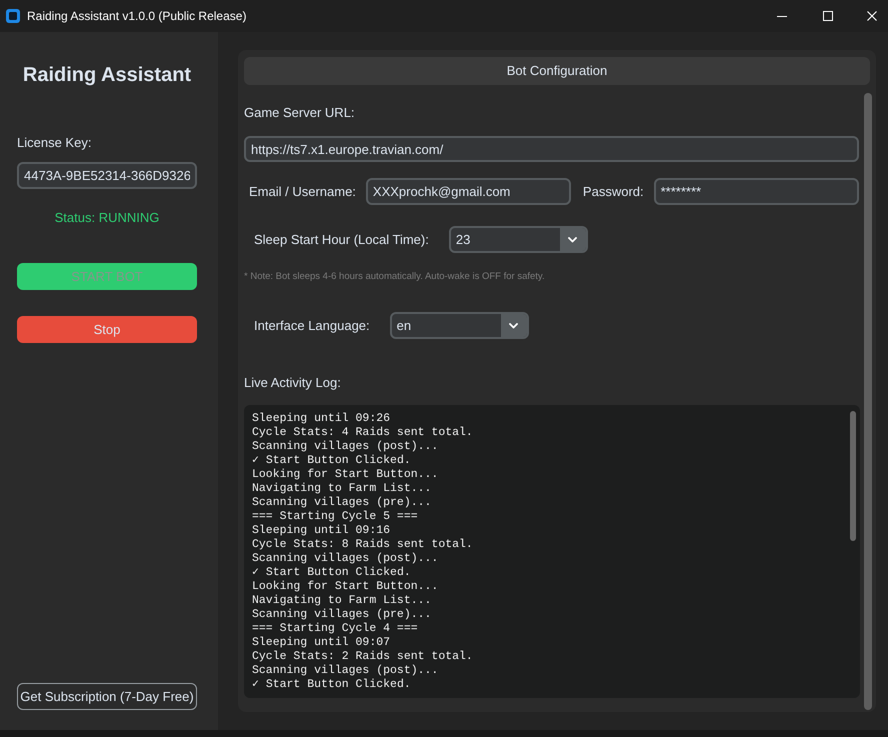  What do you see at coordinates (853, 476) in the screenshot?
I see `log-scrollbar-thumb` at bounding box center [853, 476].